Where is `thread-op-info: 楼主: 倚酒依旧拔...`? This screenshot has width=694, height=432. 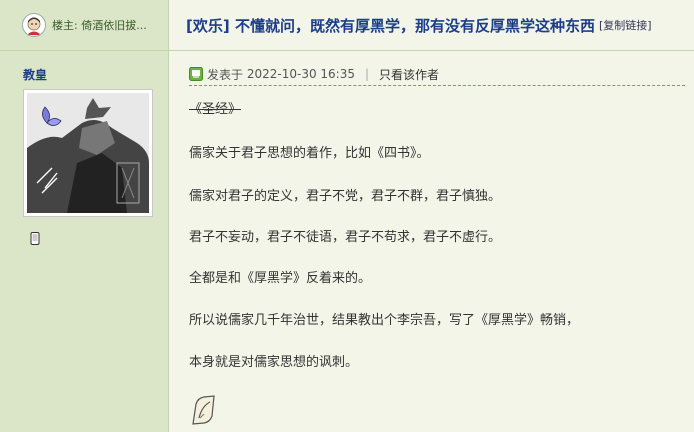 thread-op-info: 楼主: 倚酒依旧拔... is located at coordinates (84, 25).